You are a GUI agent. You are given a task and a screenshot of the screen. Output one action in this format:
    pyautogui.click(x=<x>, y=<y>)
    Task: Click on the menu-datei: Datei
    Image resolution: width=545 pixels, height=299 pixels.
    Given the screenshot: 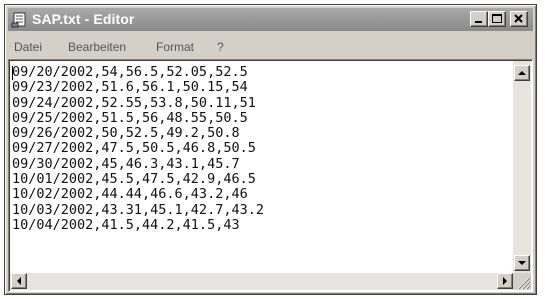 What is the action you would take?
    pyautogui.click(x=28, y=47)
    